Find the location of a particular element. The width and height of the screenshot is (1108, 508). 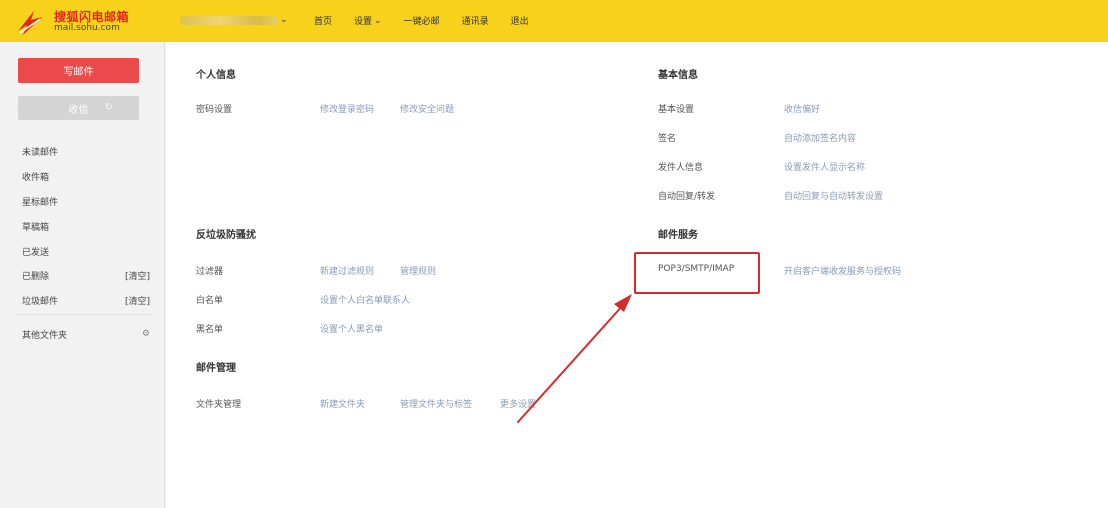

sidebar-item-label: 星标邮件 is located at coordinates (40, 202).